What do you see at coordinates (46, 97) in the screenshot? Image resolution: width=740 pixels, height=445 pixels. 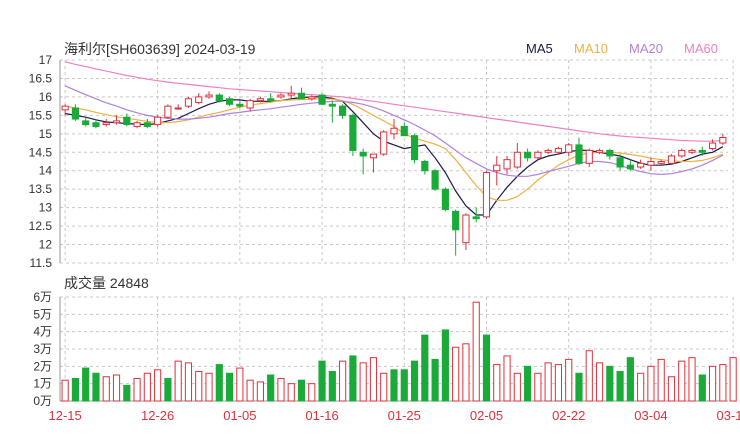 I see `price-y-tick-label: 16` at bounding box center [46, 97].